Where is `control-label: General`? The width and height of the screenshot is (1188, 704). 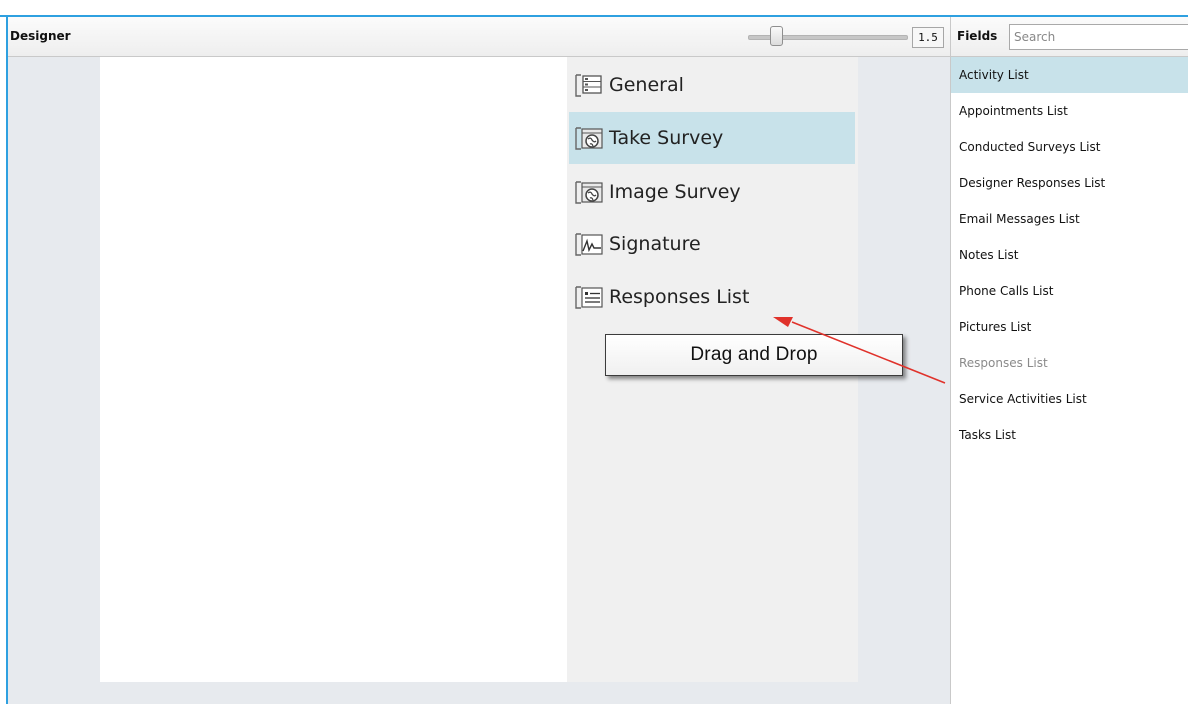 control-label: General is located at coordinates (646, 85).